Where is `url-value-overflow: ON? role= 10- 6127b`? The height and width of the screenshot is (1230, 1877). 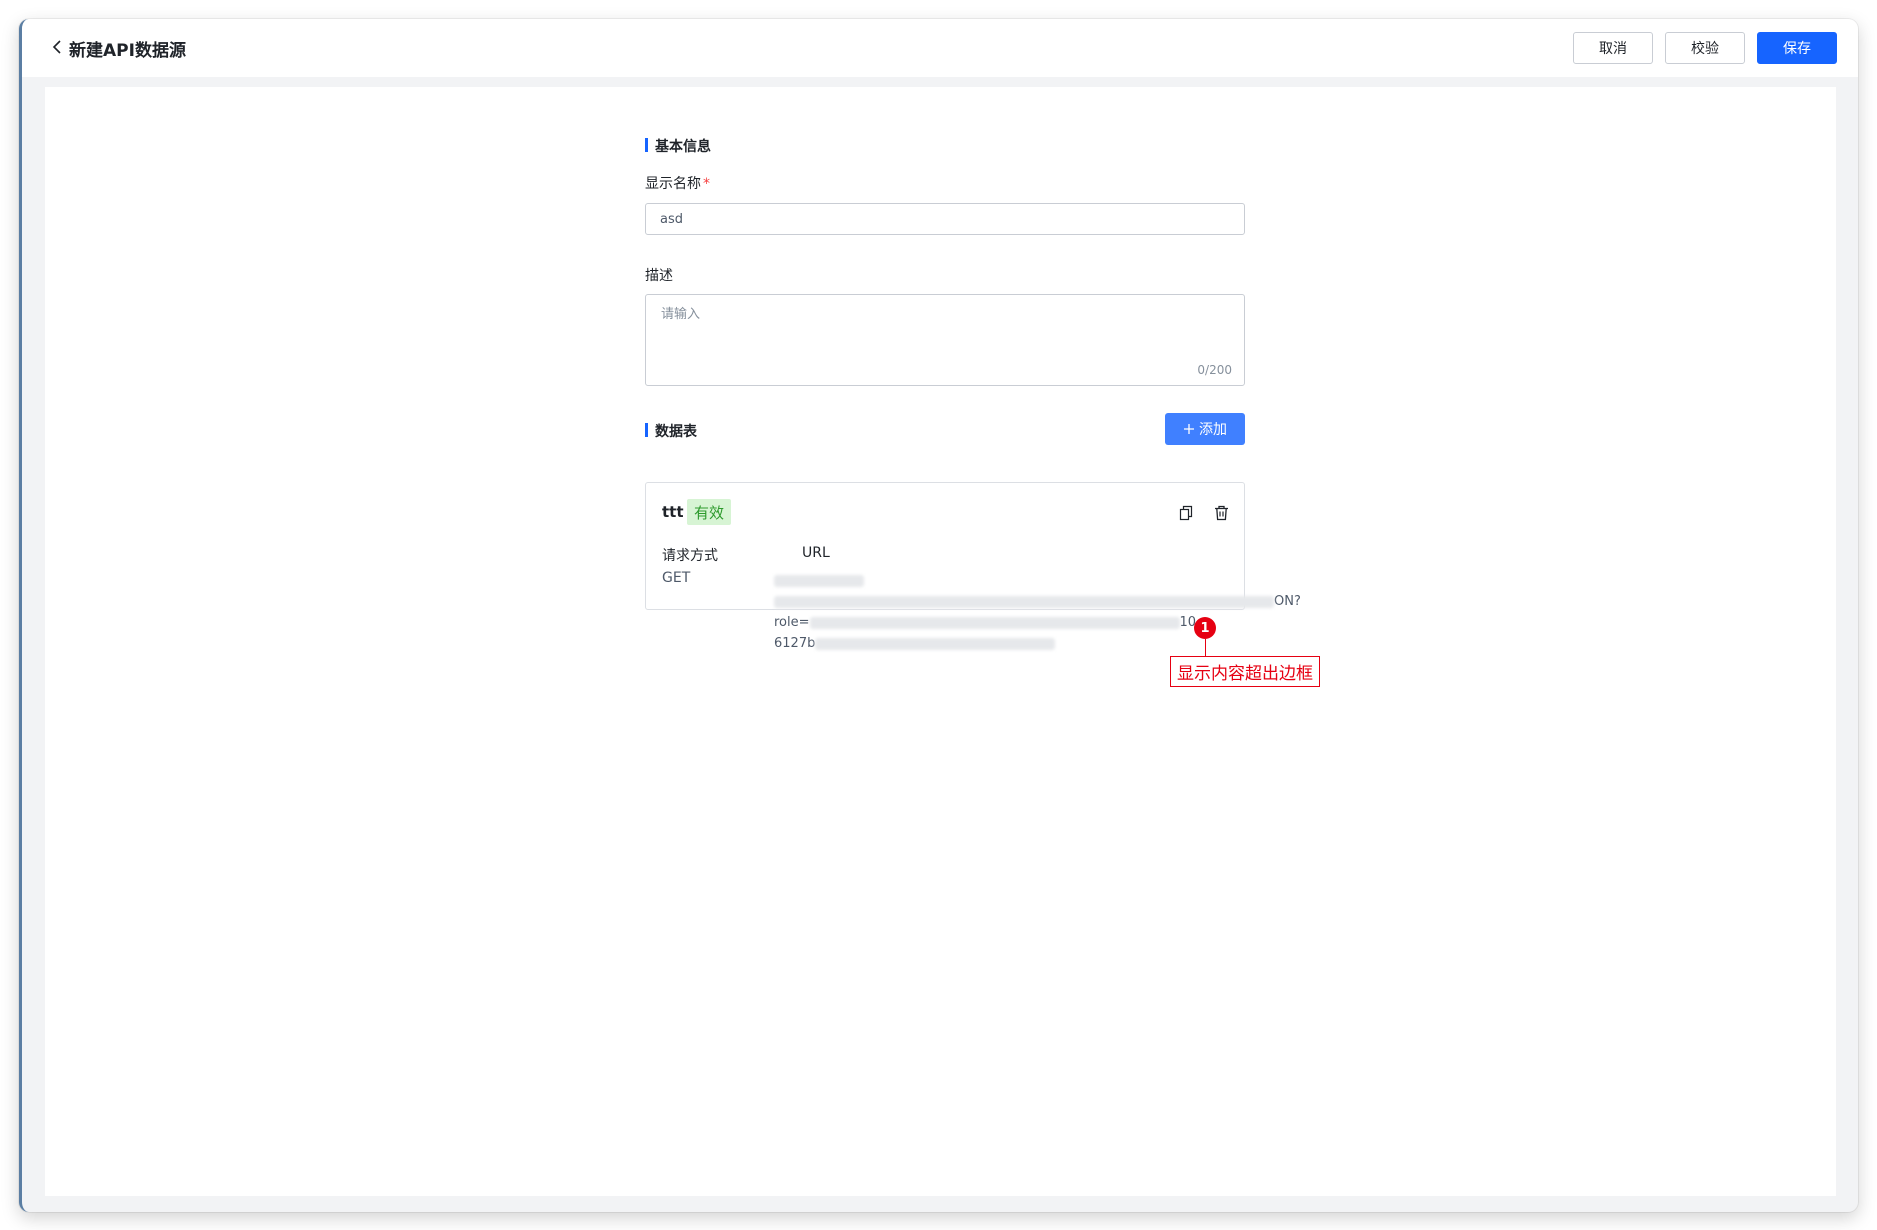
url-value-overflow: ON? role= 10- 6127b is located at coordinates (1044, 612).